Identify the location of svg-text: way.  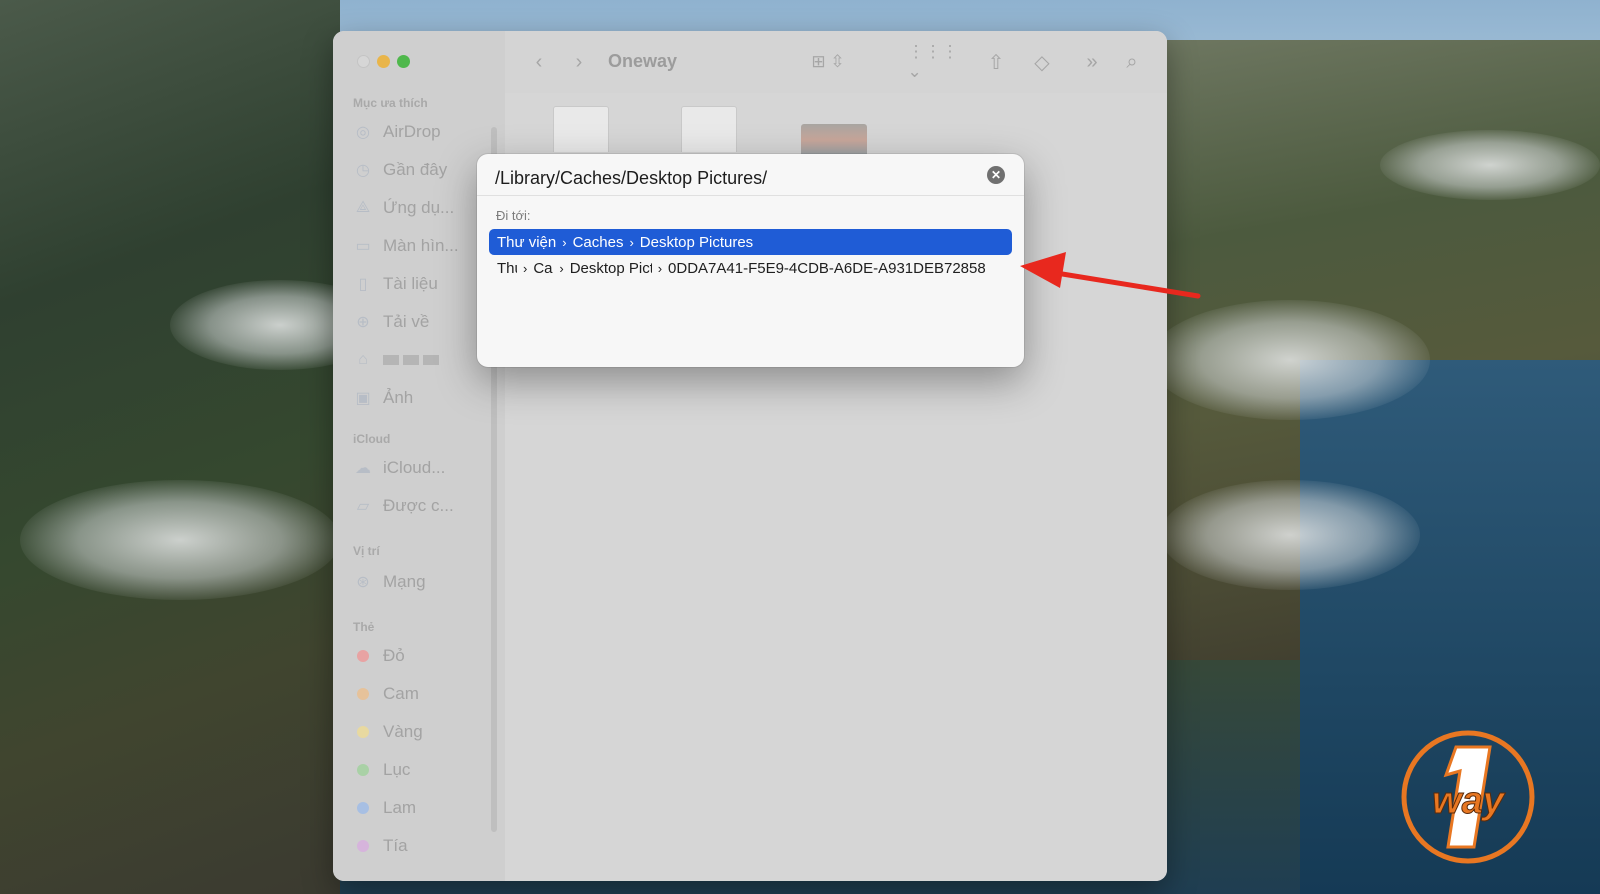
(1469, 801).